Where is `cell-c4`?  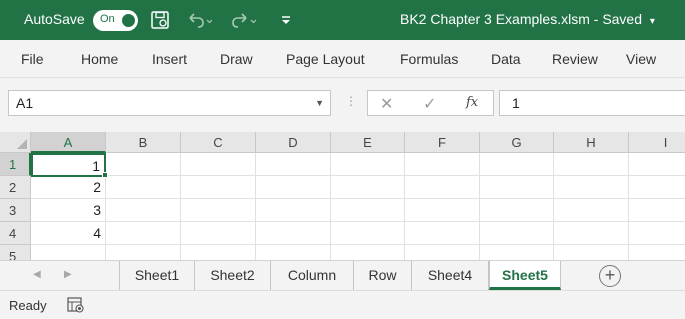 cell-c4 is located at coordinates (218, 233).